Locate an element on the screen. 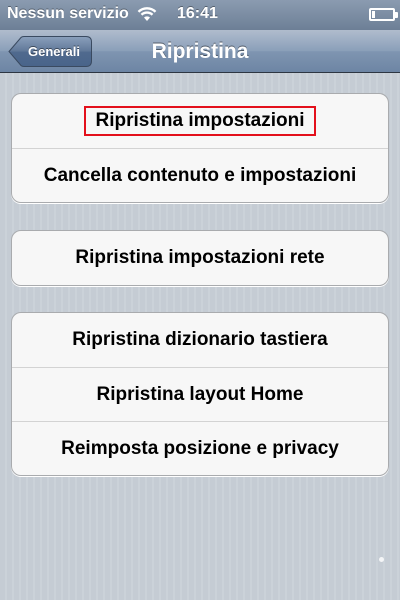 This screenshot has height=600, width=400. reset-keyboard-dictionary-cell: Ripristina dizionario tastiera is located at coordinates (200, 340).